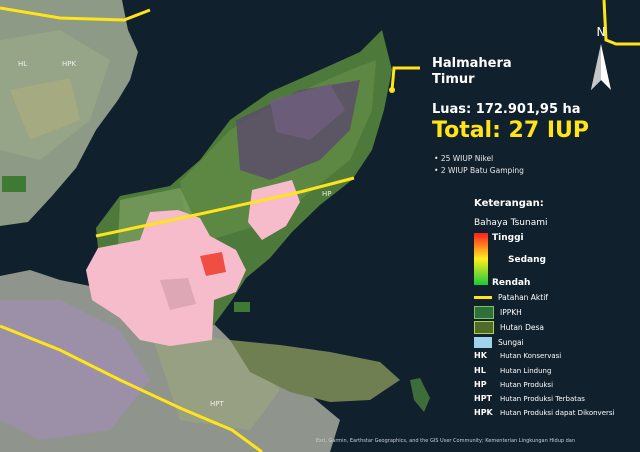 The height and width of the screenshot is (452, 640). What do you see at coordinates (601, 57) in the screenshot?
I see `north-arrow-icon: N` at bounding box center [601, 57].